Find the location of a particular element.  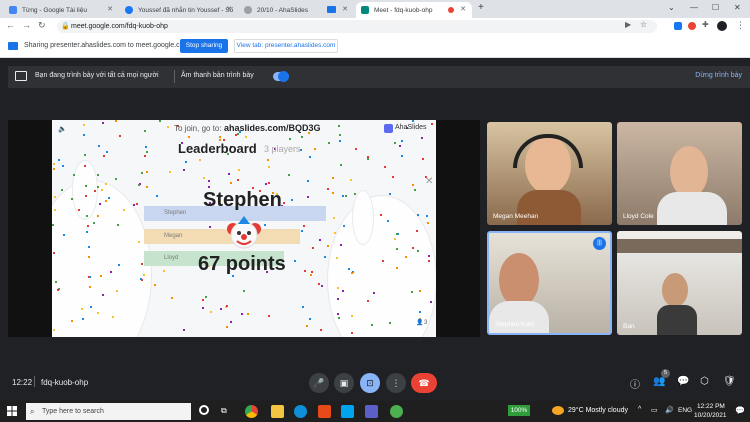

tab-ahaslides: 20/10 - AhaSlides ✕ is located at coordinates (296, 10).